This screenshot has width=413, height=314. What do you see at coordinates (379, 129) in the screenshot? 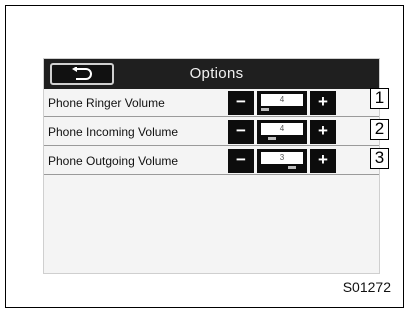
I see `callout-label-2: 2` at bounding box center [379, 129].